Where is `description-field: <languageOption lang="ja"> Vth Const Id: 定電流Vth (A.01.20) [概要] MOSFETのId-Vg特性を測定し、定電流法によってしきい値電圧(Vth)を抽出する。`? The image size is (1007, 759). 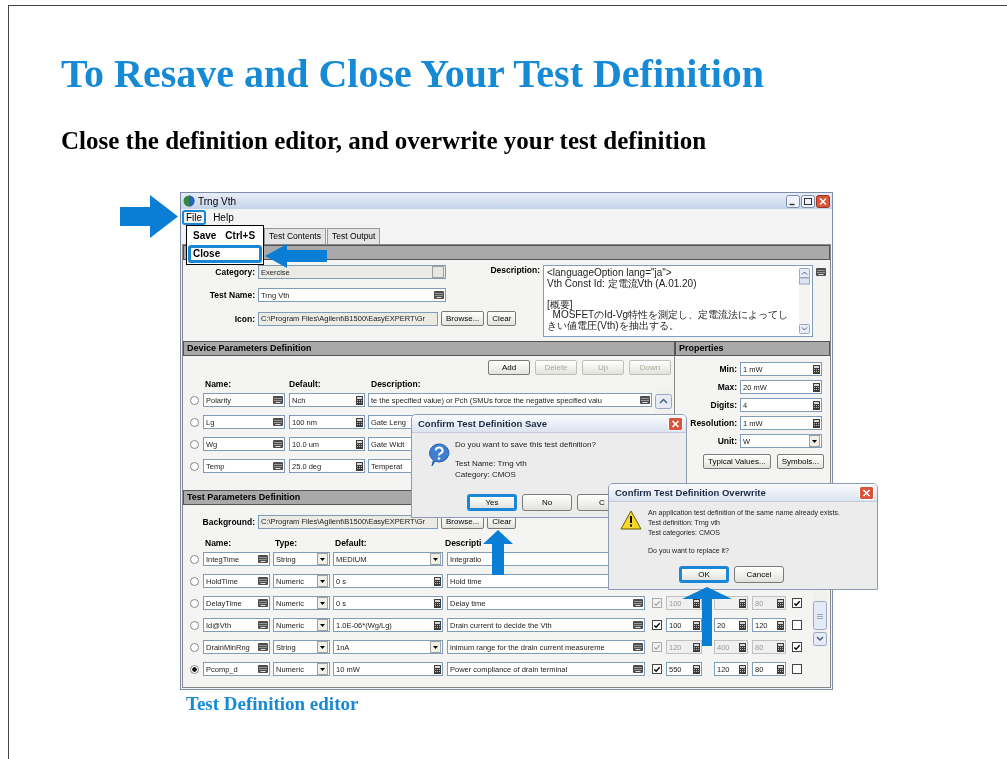
description-field: <languageOption lang="ja"> Vth Const Id: 定電流Vth (A.01.20) [概要] MOSFETのId-Vg特性を測定し、定電流法によってしきい値電圧(Vth)を抽出する。 is located at coordinates (678, 301).